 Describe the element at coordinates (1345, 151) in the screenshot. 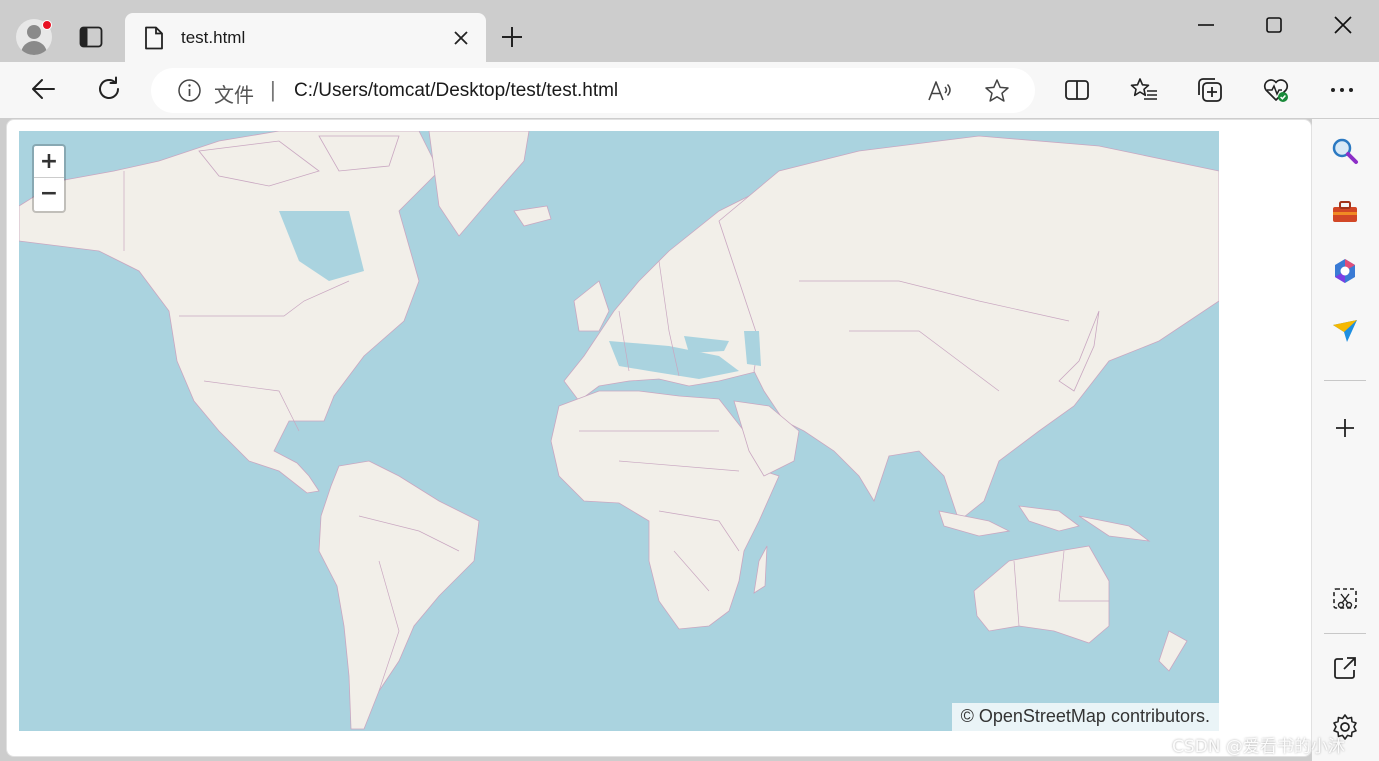

I see `search-icon` at that location.